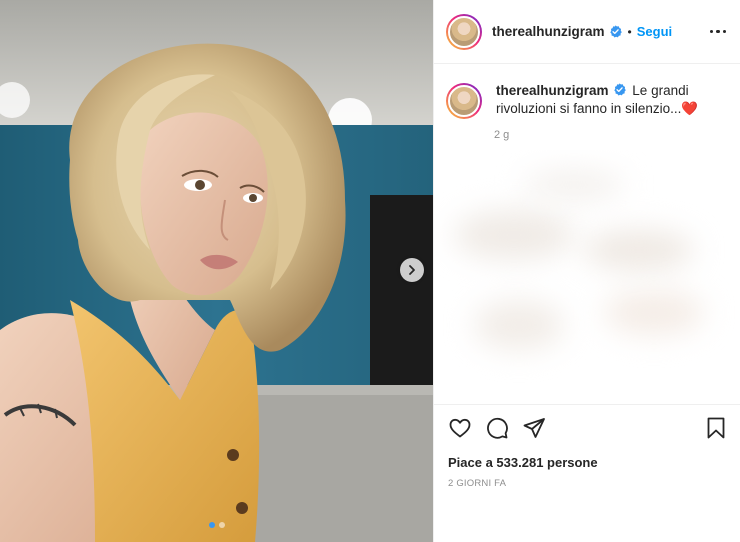 The width and height of the screenshot is (740, 542). I want to click on carousel-dot, so click(221, 525).